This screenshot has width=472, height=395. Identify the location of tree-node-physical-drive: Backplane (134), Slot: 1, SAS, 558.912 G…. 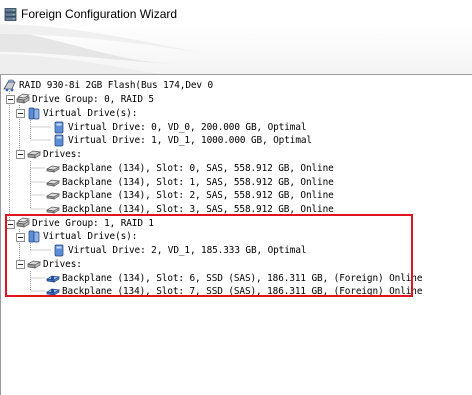
(190, 182).